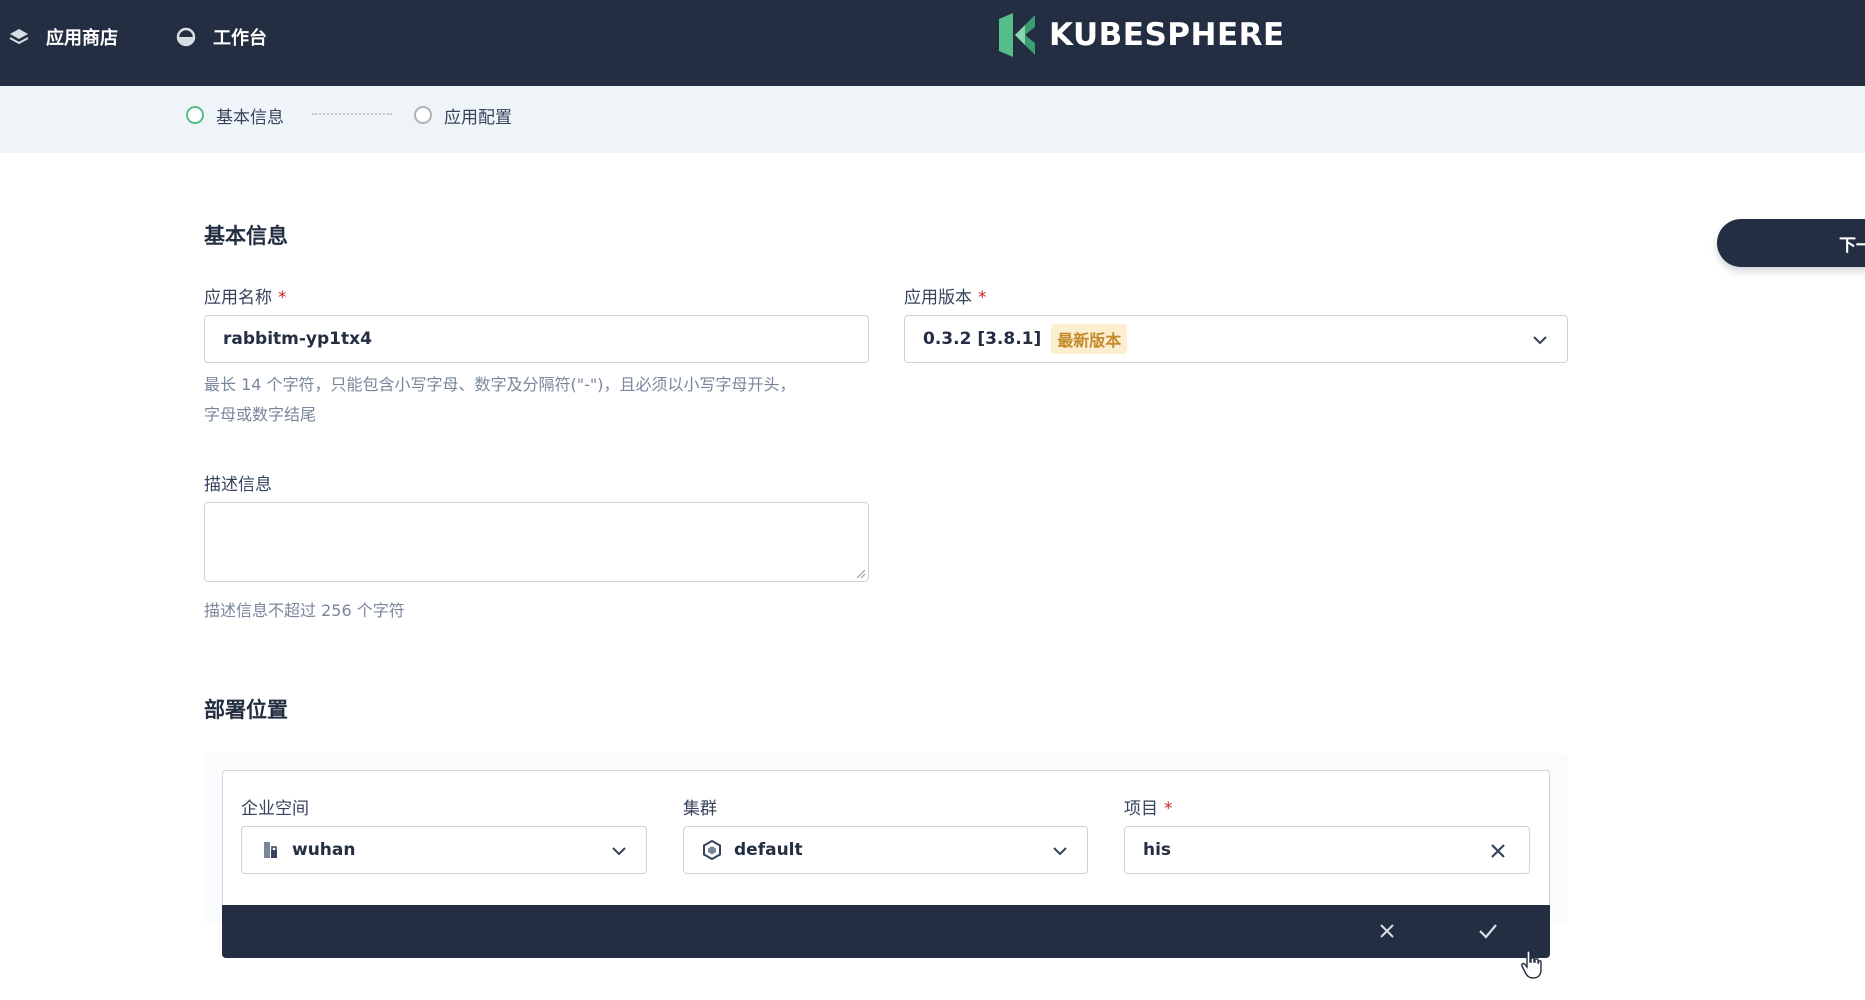 The image size is (1865, 1000). I want to click on deploy-location-title: 部署位置, so click(246, 710).